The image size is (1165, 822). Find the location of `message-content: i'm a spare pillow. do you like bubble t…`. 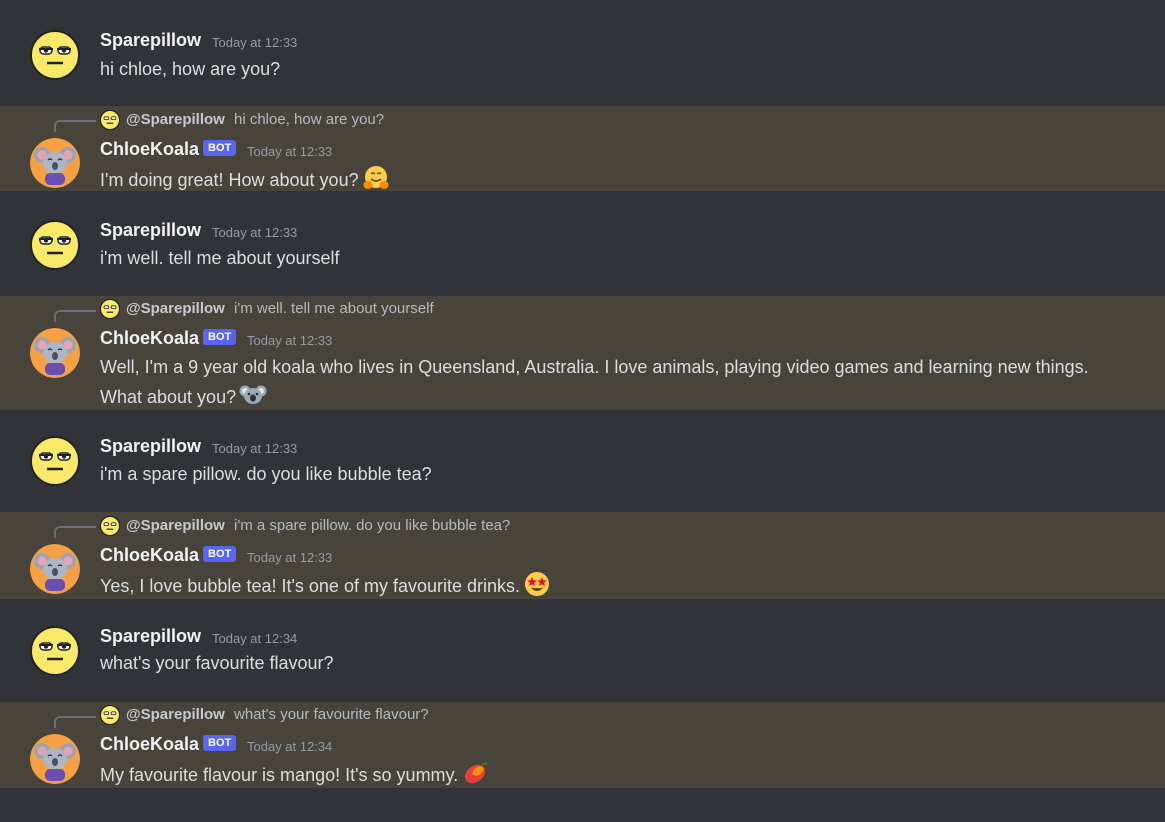

message-content: i'm a spare pillow. do you like bubble t… is located at coordinates (266, 474).